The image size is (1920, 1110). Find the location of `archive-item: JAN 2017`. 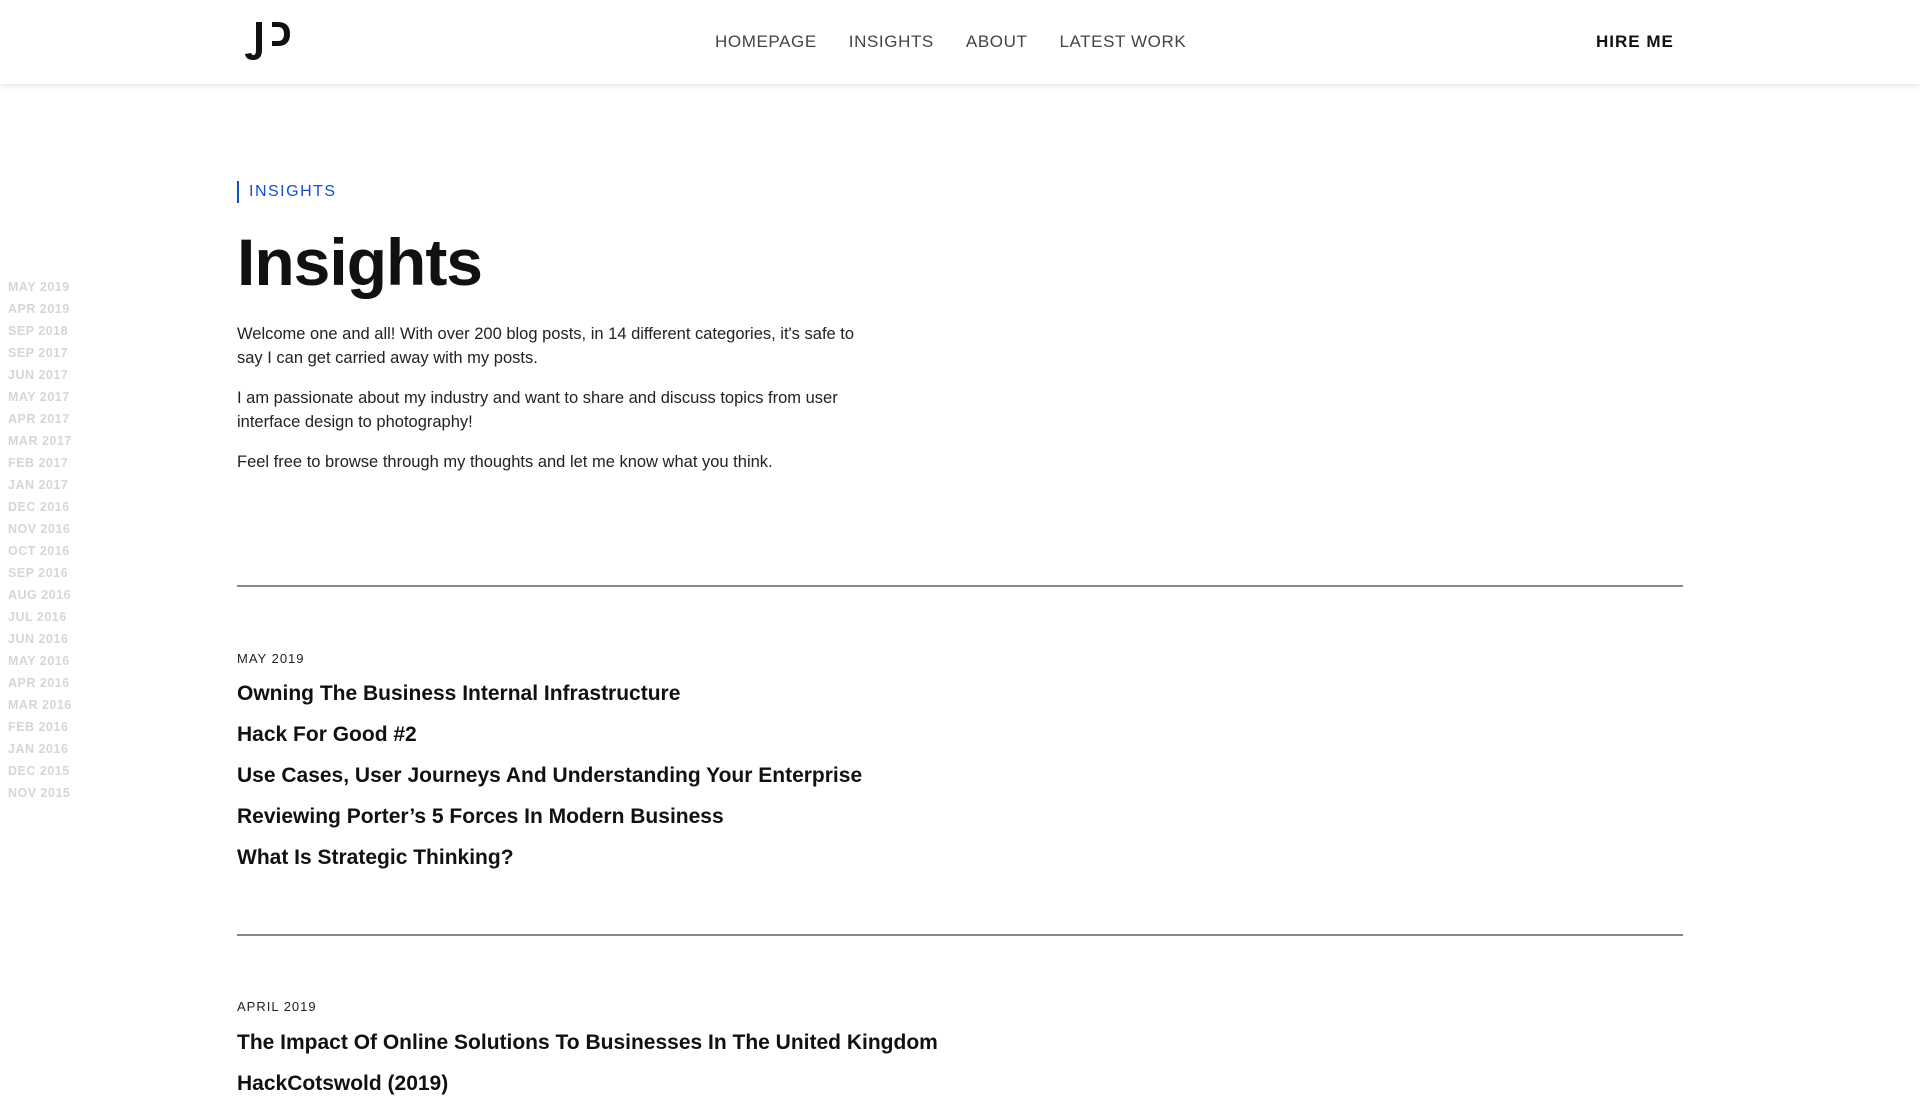

archive-item: JAN 2017 is located at coordinates (68, 487).